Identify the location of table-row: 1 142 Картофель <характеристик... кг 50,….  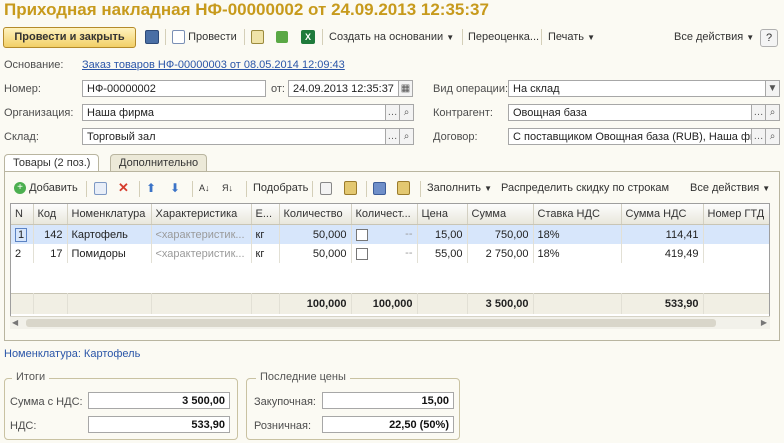
(390, 234).